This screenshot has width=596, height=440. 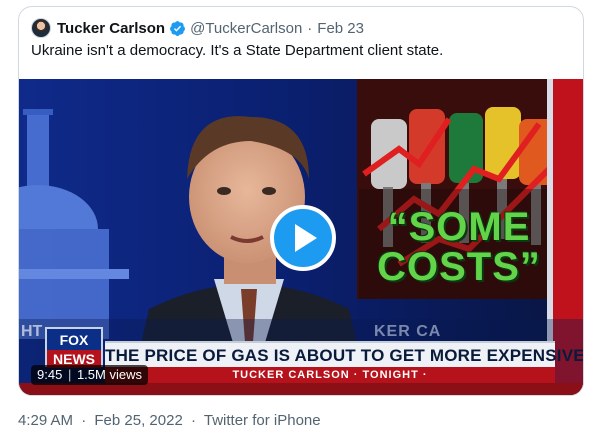 I want to click on play-button, so click(x=303, y=238).